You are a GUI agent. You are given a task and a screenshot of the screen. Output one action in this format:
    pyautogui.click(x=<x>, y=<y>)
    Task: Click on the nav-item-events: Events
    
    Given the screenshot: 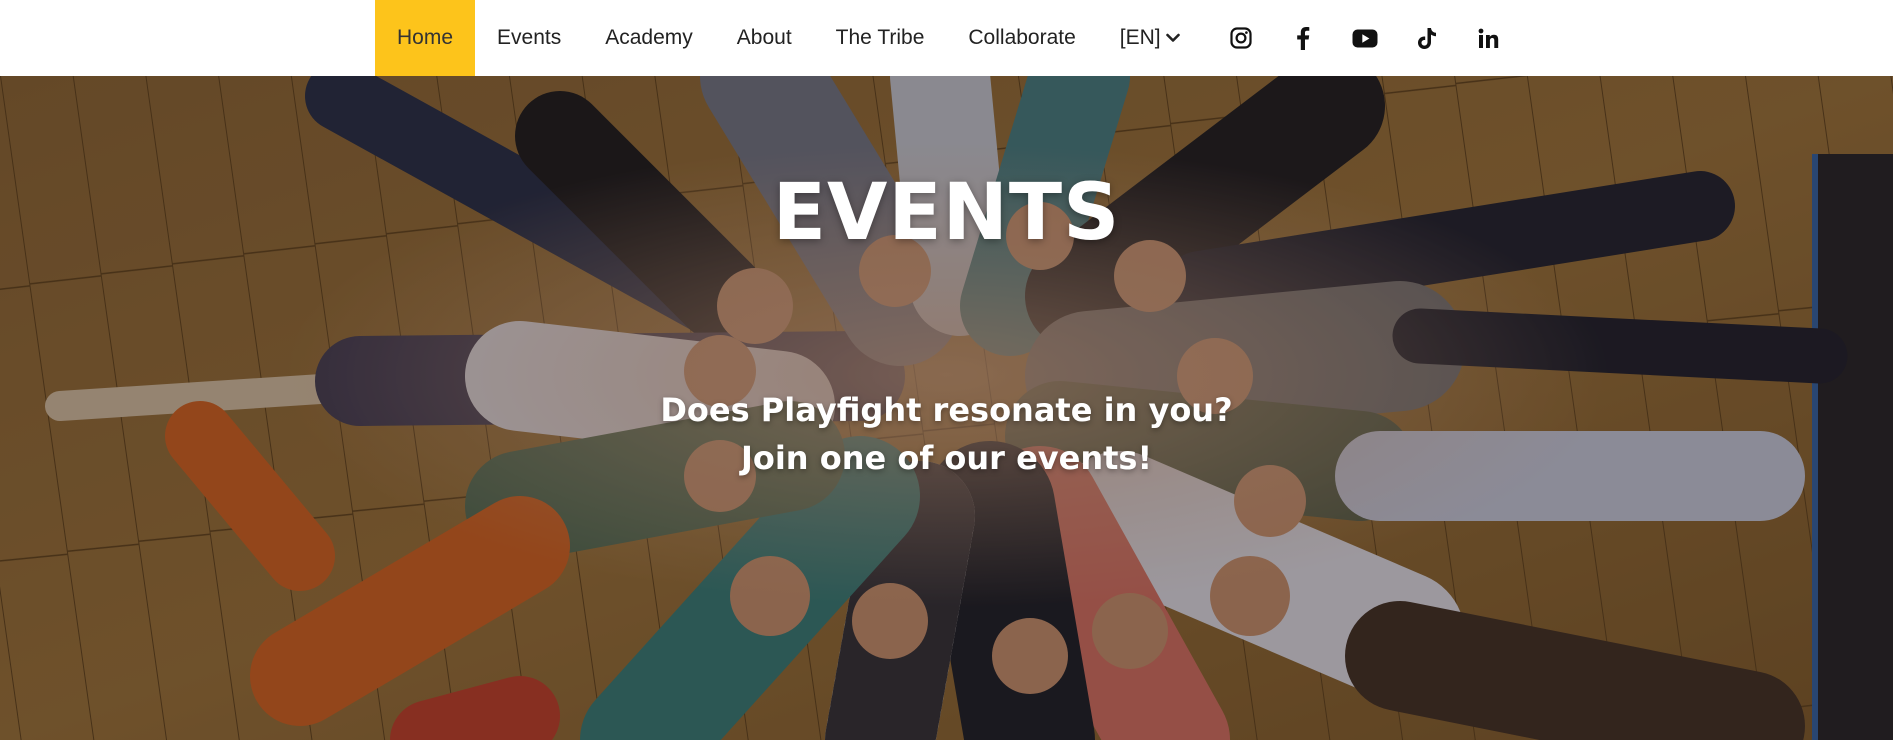 What is the action you would take?
    pyautogui.click(x=529, y=38)
    